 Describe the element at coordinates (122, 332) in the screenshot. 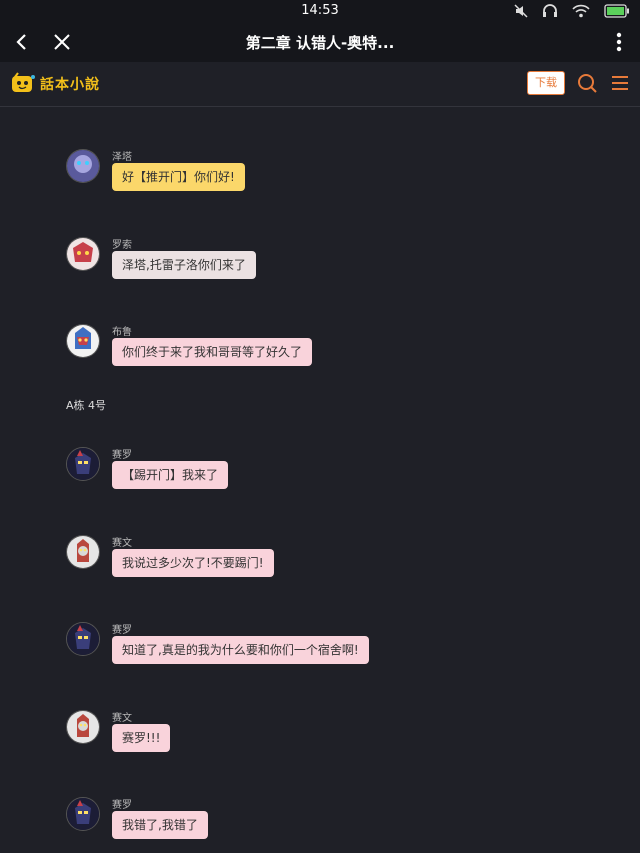

I see `speaker-name: 布鲁` at that location.